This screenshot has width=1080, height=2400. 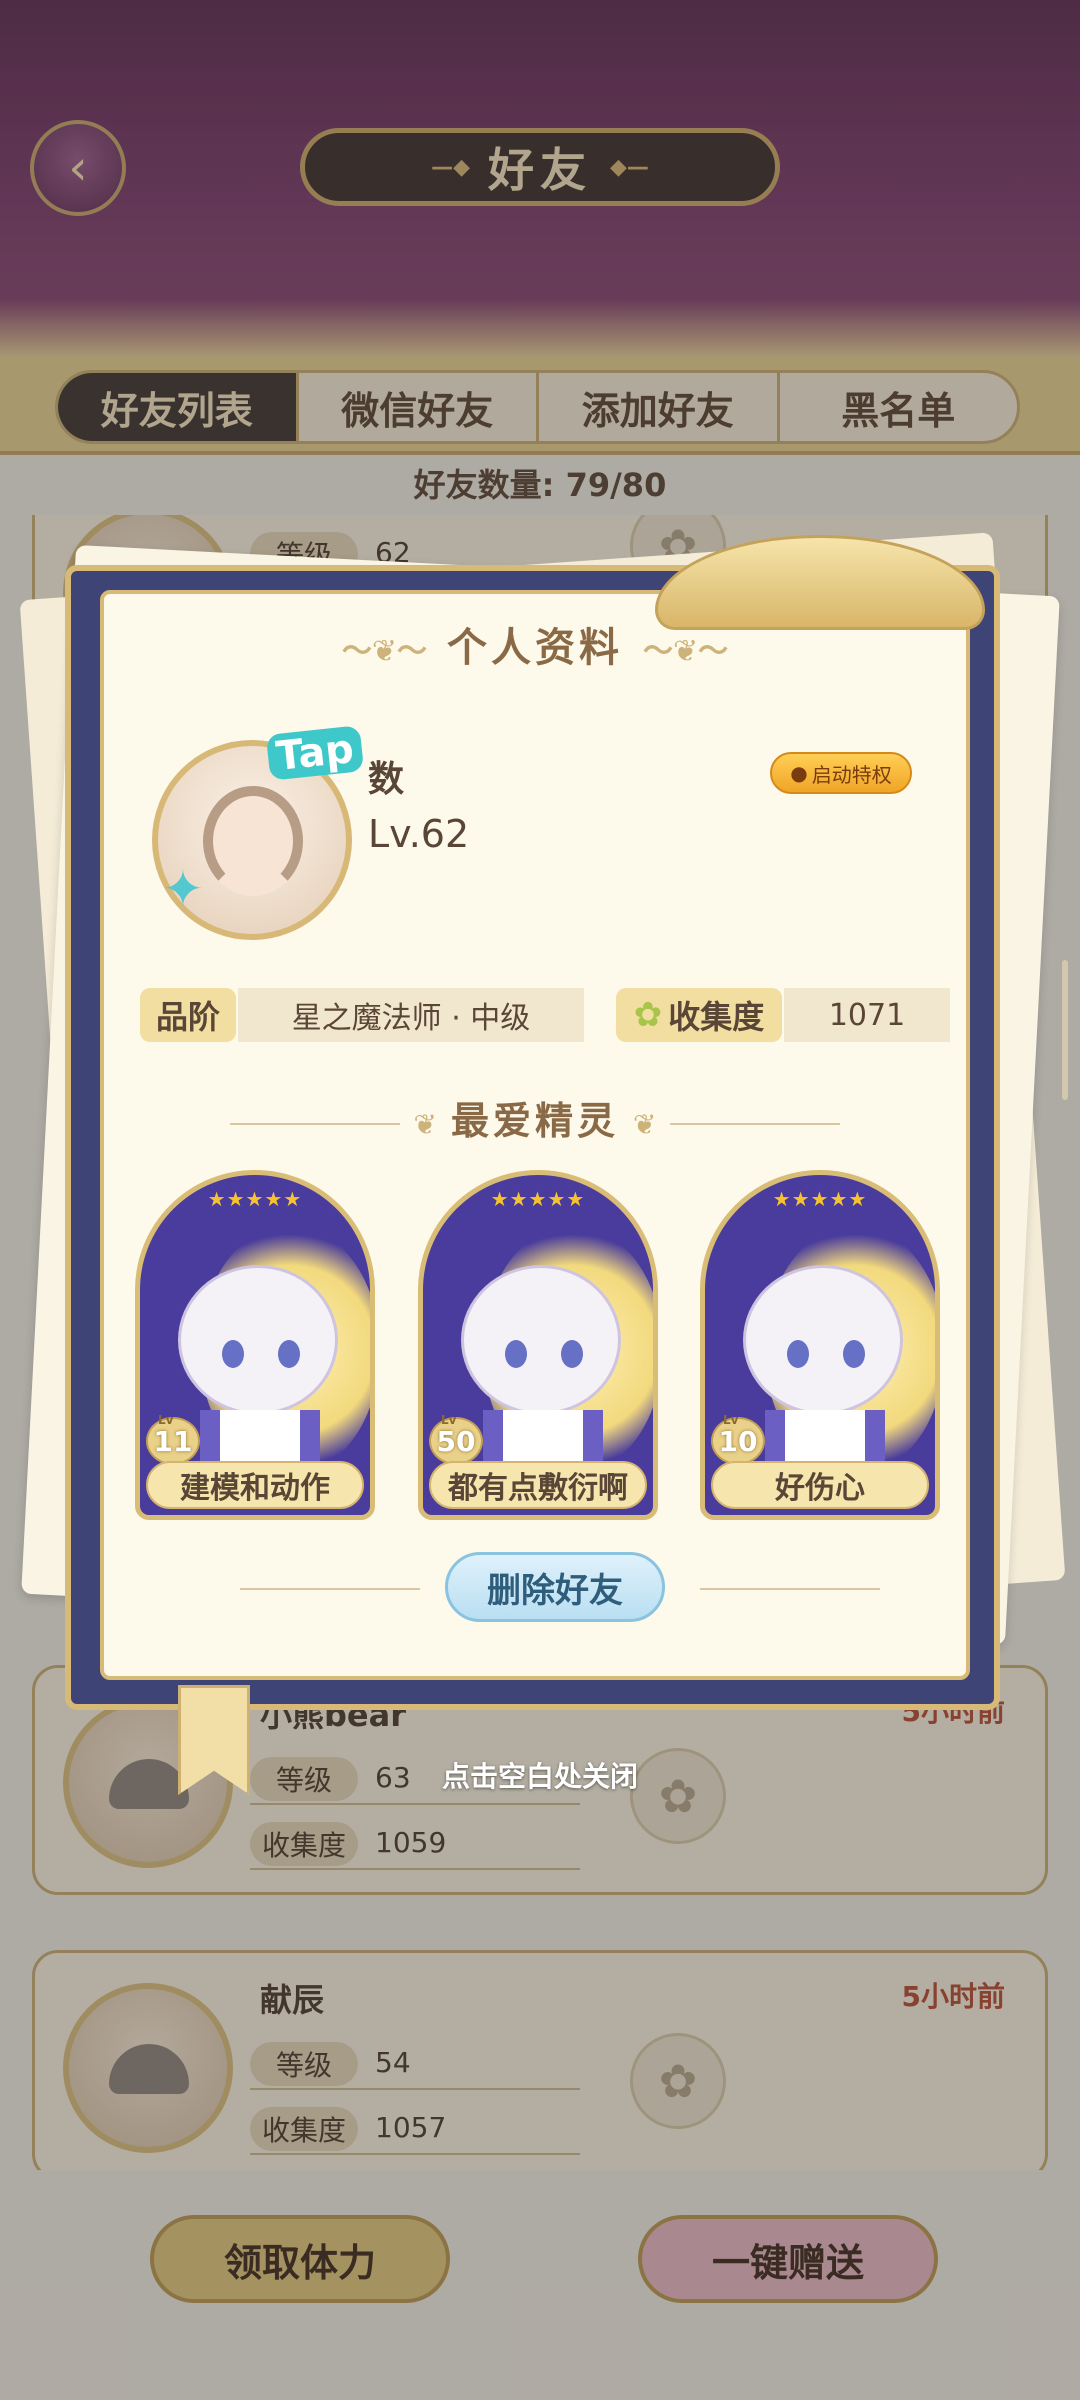 What do you see at coordinates (820, 1485) in the screenshot?
I see `pet-name: 好伤心` at bounding box center [820, 1485].